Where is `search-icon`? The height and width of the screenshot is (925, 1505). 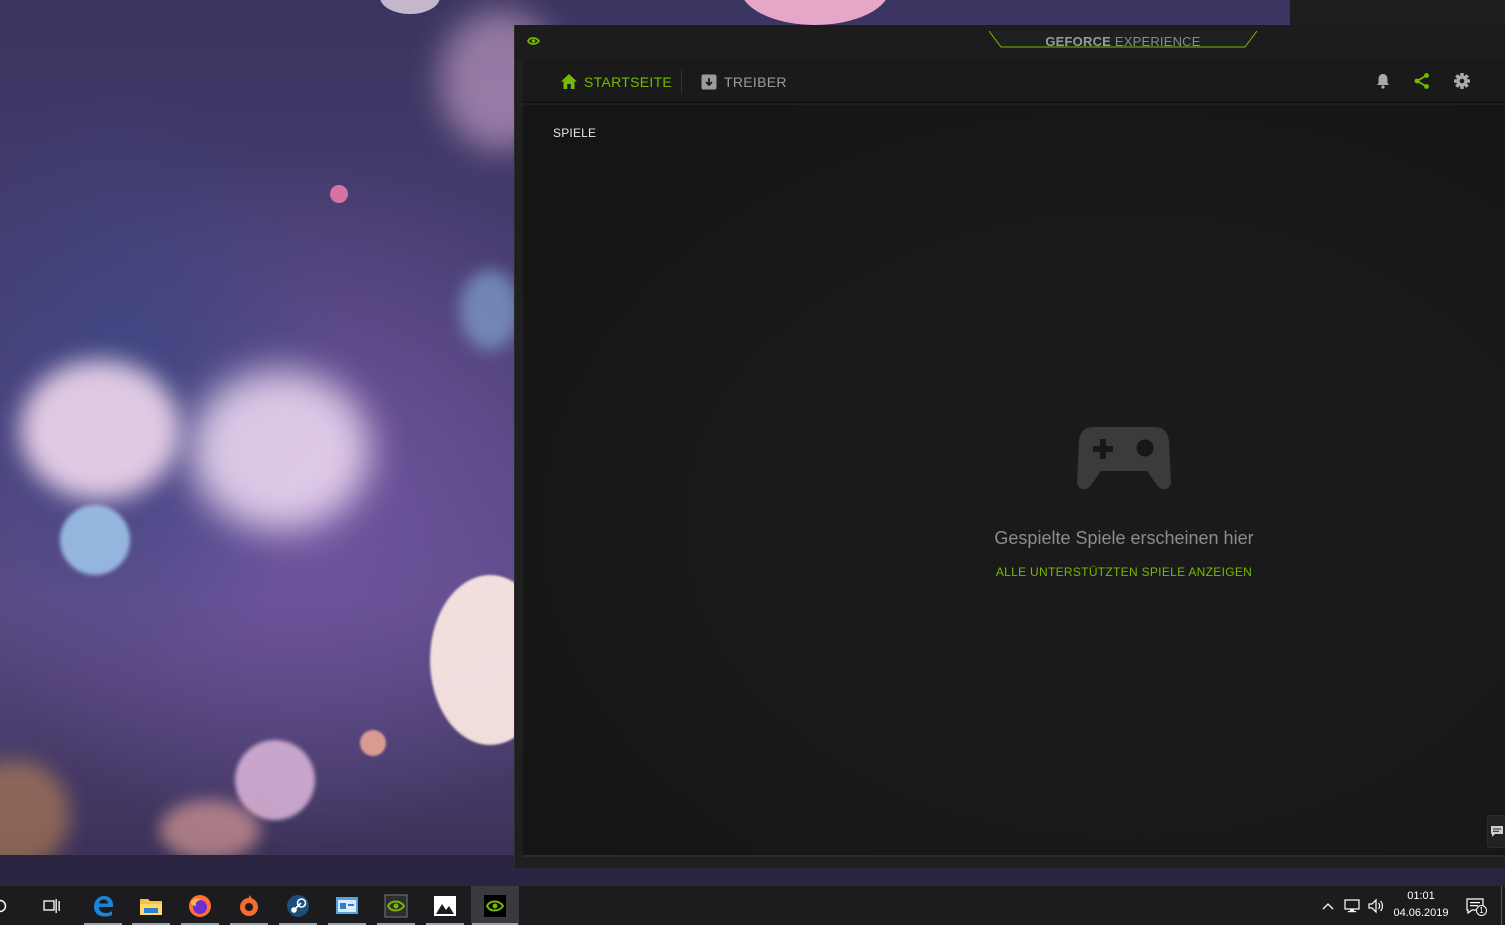
search-icon is located at coordinates (3, 905).